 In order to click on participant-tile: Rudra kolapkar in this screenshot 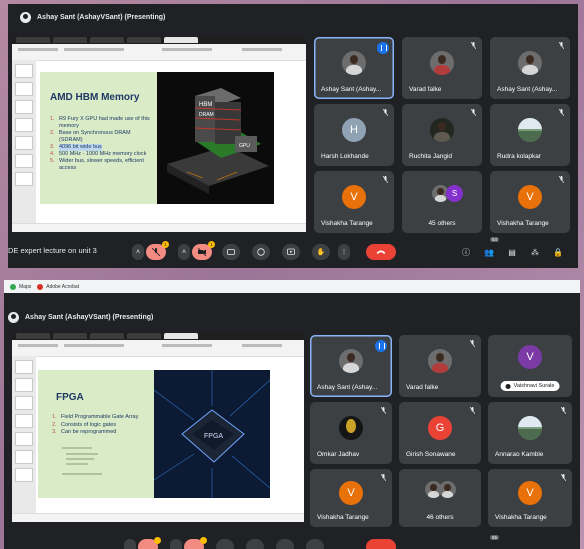, I will do `click(530, 135)`.